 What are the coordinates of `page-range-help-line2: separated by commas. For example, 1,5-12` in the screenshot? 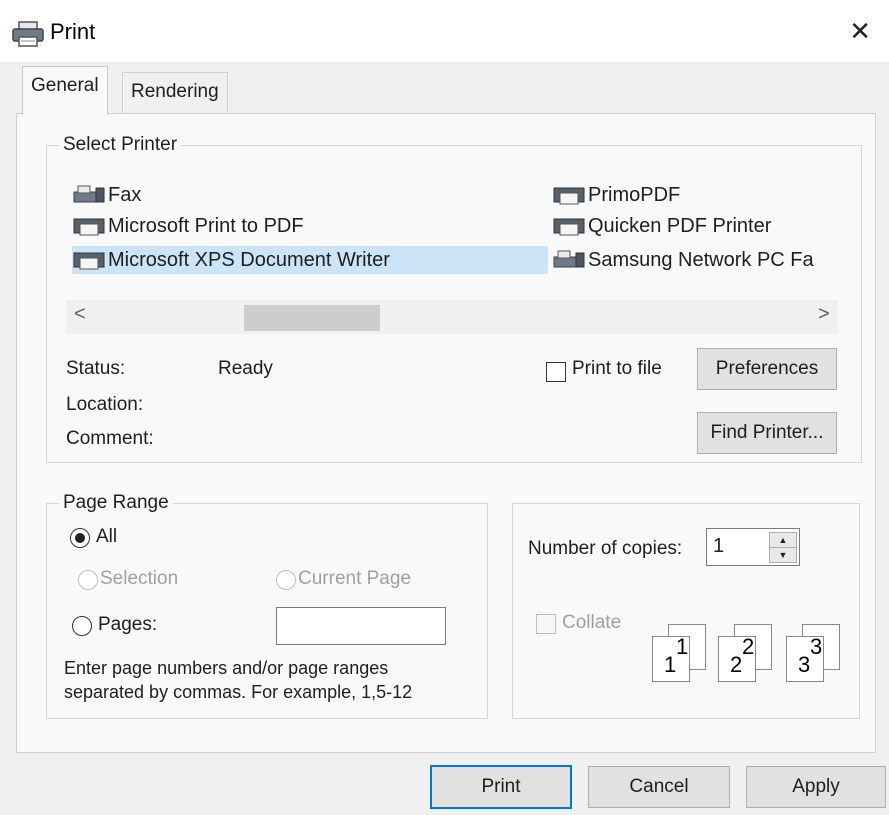 It's located at (238, 692).